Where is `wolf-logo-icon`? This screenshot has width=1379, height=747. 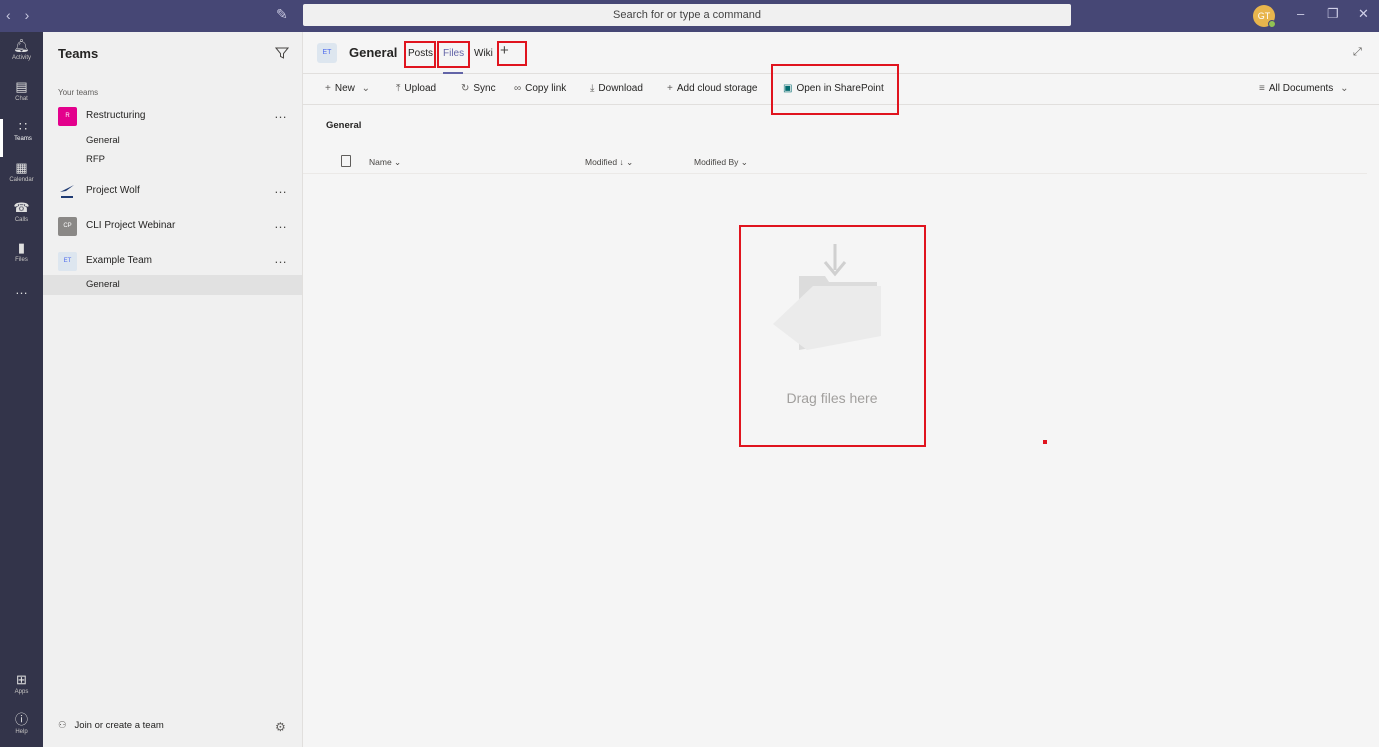 wolf-logo-icon is located at coordinates (67, 191).